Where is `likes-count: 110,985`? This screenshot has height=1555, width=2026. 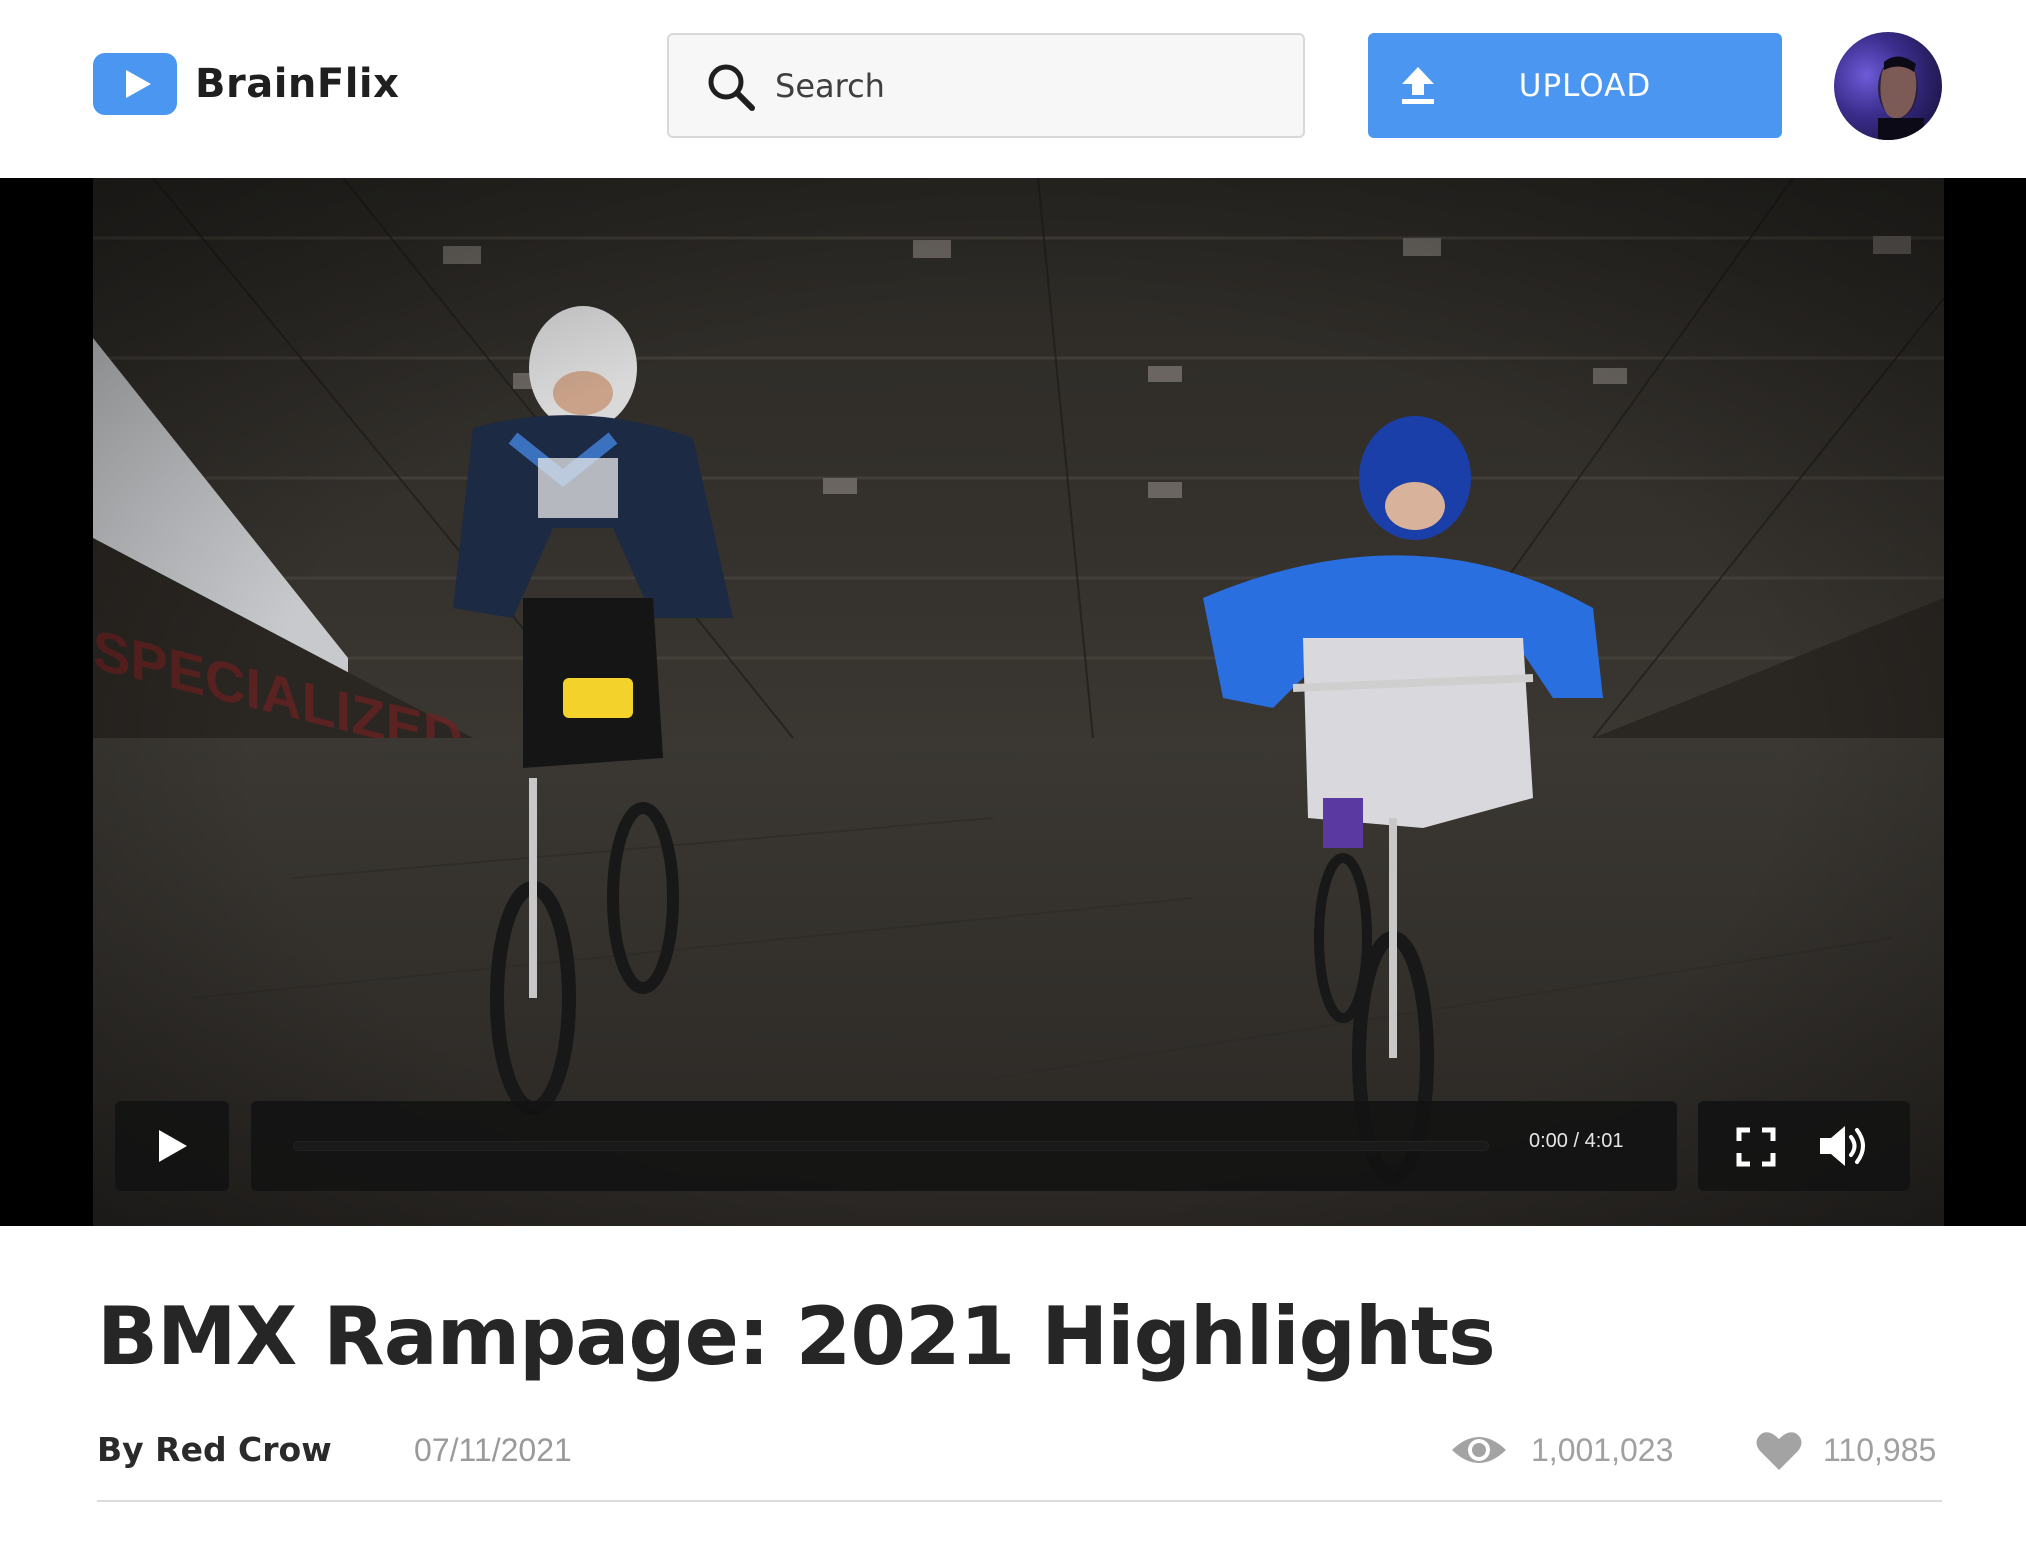
likes-count: 110,985 is located at coordinates (1880, 1449).